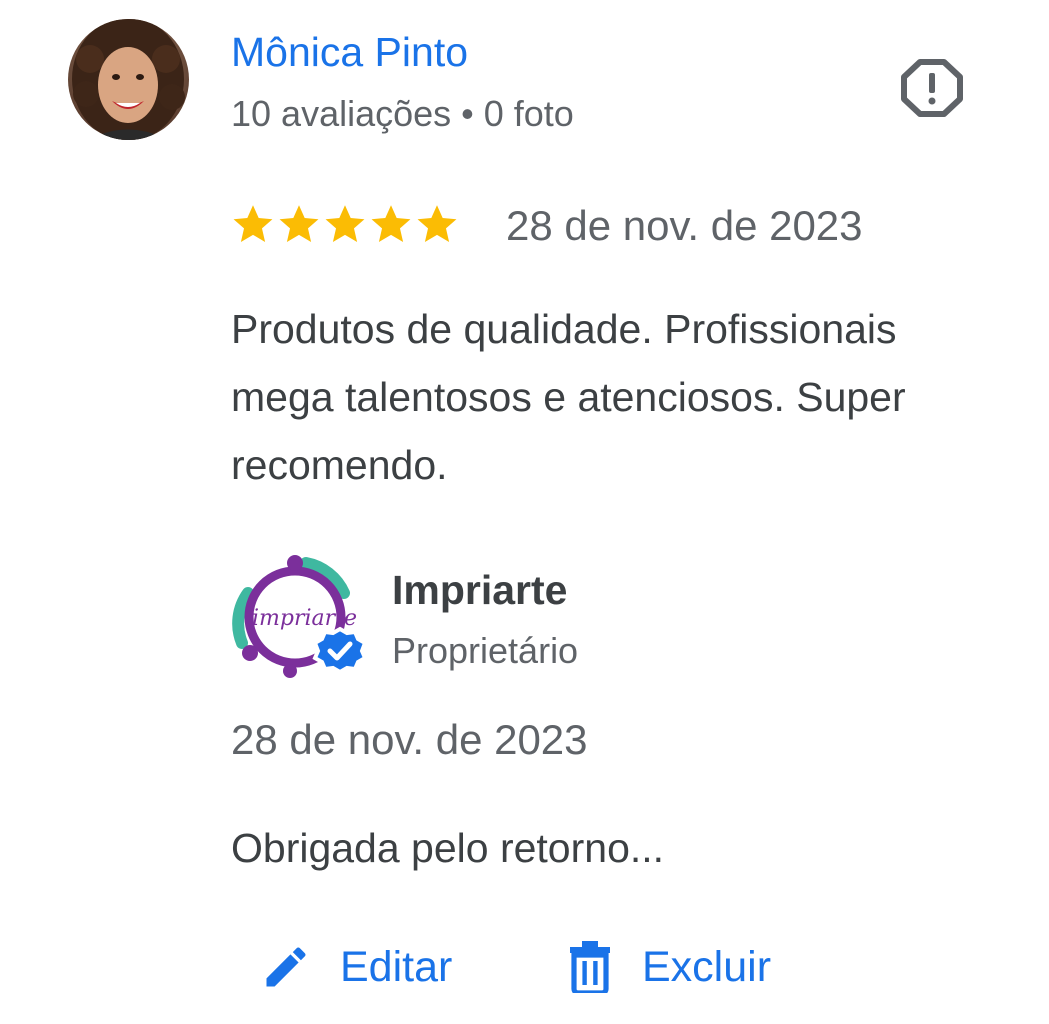  Describe the element at coordinates (684, 225) in the screenshot. I see `review-date: 28 de nov. de 2023` at that location.